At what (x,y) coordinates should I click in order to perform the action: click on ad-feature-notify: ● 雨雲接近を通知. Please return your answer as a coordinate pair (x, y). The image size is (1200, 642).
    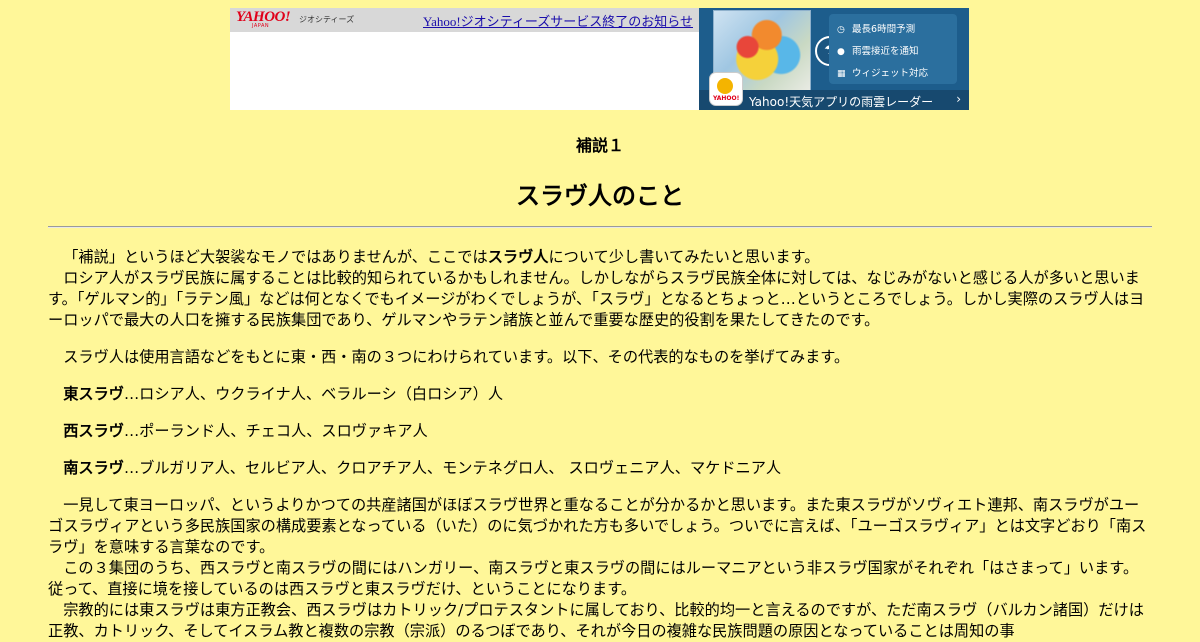
    Looking at the image, I should click on (878, 50).